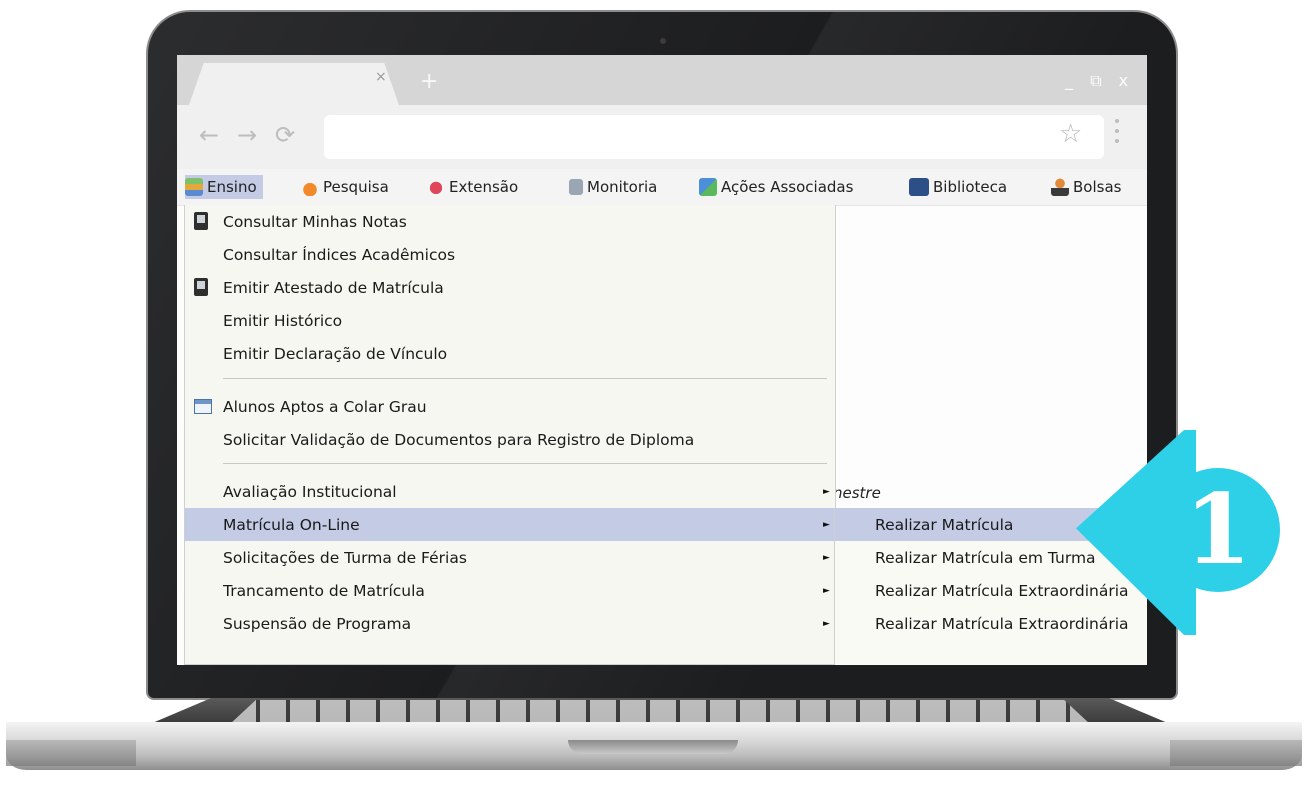  Describe the element at coordinates (613, 187) in the screenshot. I see `menu-monitoria: Monitoria` at that location.